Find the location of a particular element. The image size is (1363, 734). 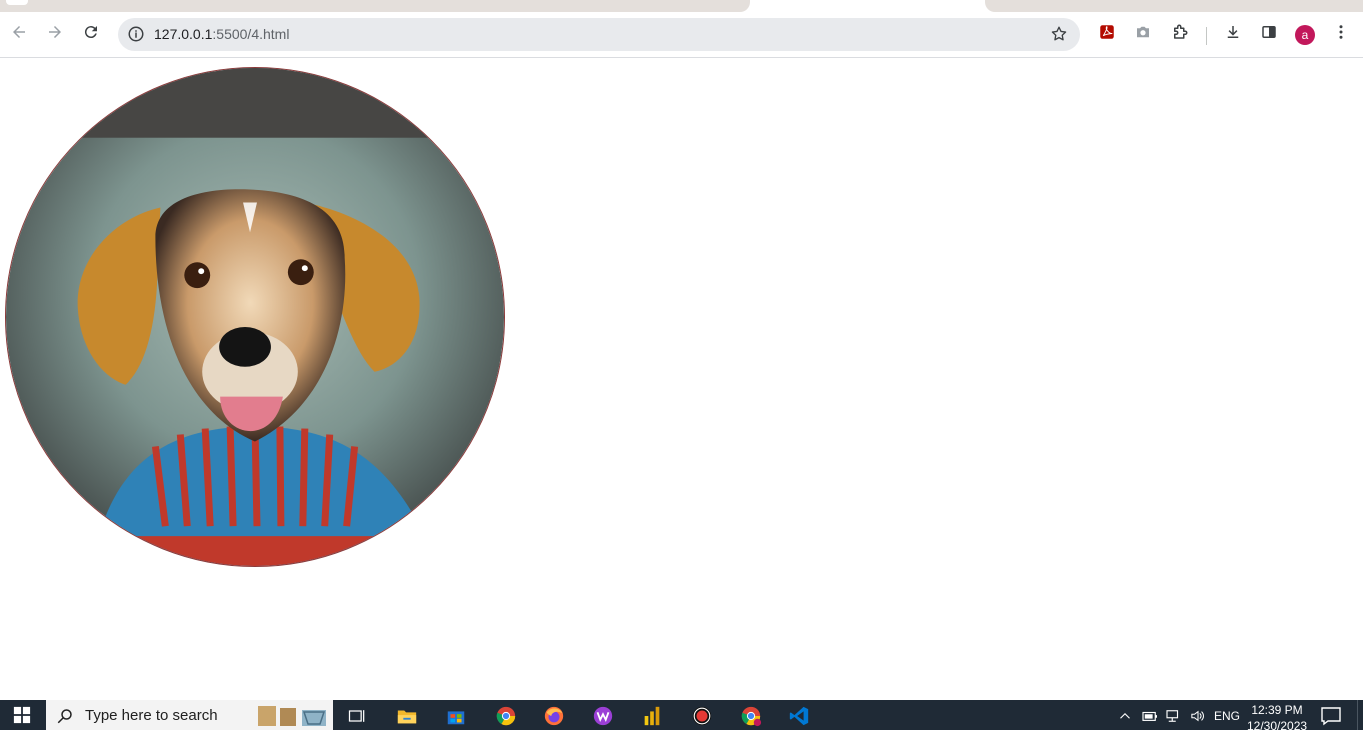

vscode-icon is located at coordinates (799, 716).